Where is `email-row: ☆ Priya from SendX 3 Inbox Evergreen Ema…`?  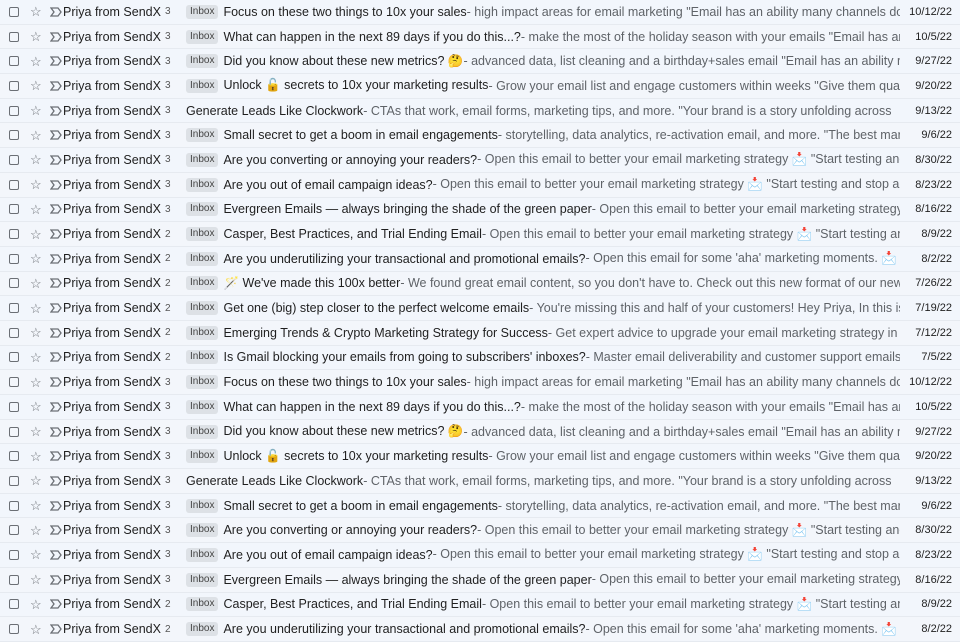 email-row: ☆ Priya from SendX 3 Inbox Evergreen Ema… is located at coordinates (480, 580).